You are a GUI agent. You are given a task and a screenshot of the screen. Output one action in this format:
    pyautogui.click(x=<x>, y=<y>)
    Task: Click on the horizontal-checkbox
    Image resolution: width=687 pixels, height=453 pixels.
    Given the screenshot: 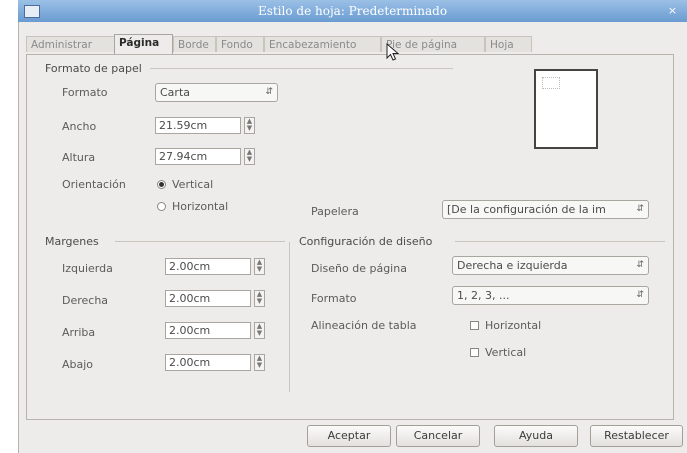 What is the action you would take?
    pyautogui.click(x=474, y=325)
    